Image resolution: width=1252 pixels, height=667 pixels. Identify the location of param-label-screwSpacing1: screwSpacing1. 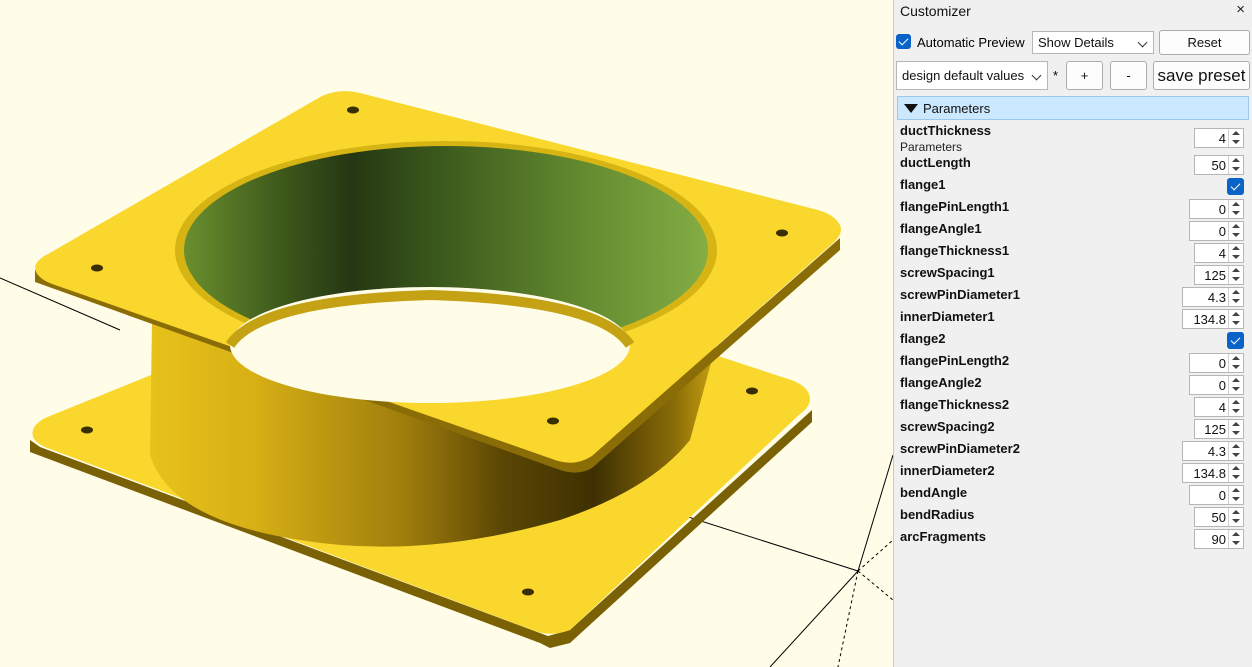
(947, 272).